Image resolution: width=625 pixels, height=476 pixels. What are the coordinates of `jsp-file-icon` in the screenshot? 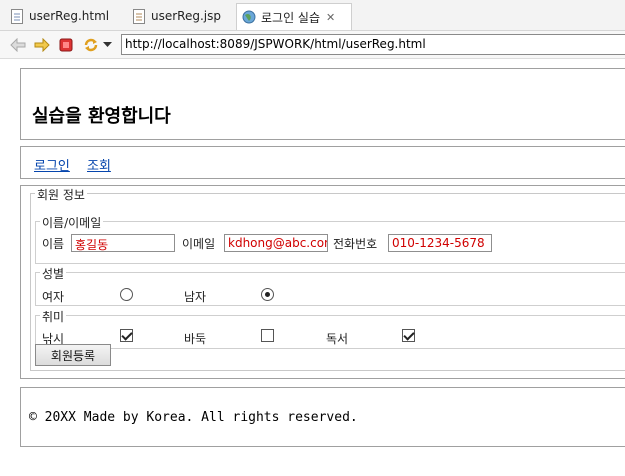 It's located at (139, 16).